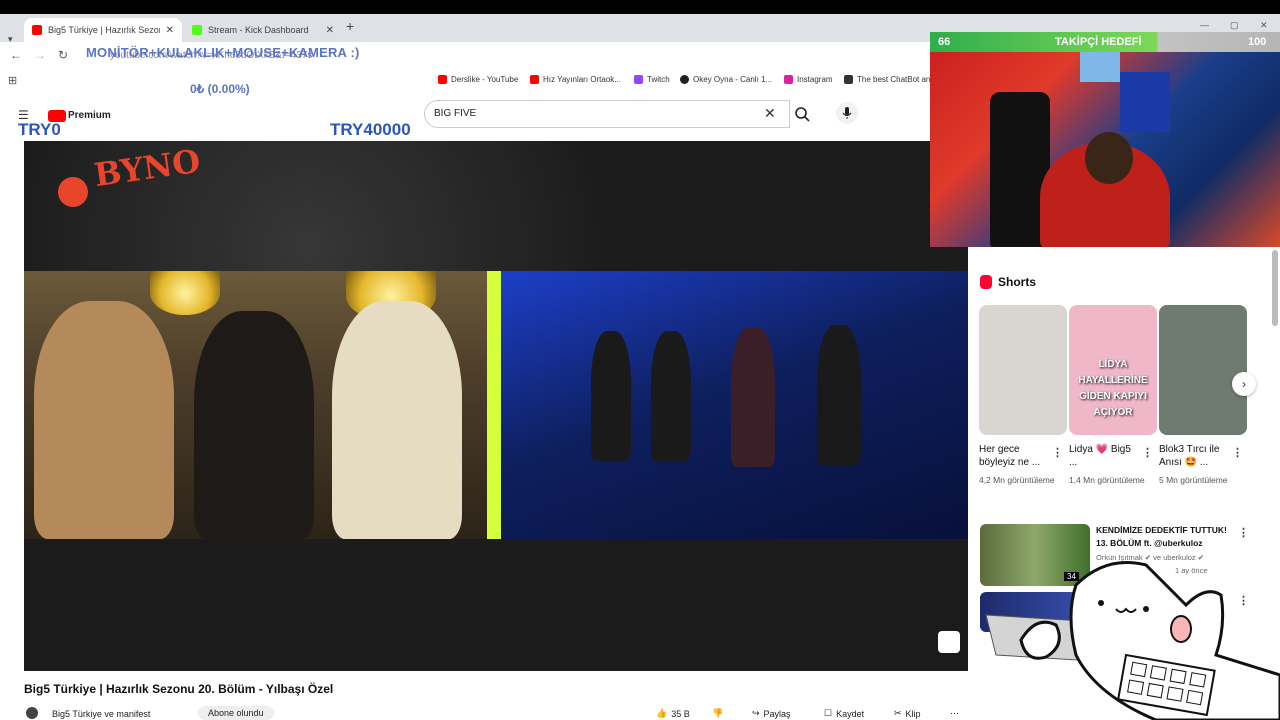 Image resolution: width=1280 pixels, height=720 pixels. Describe the element at coordinates (37, 30) in the screenshot. I see `youtube-favicon-icon` at that location.